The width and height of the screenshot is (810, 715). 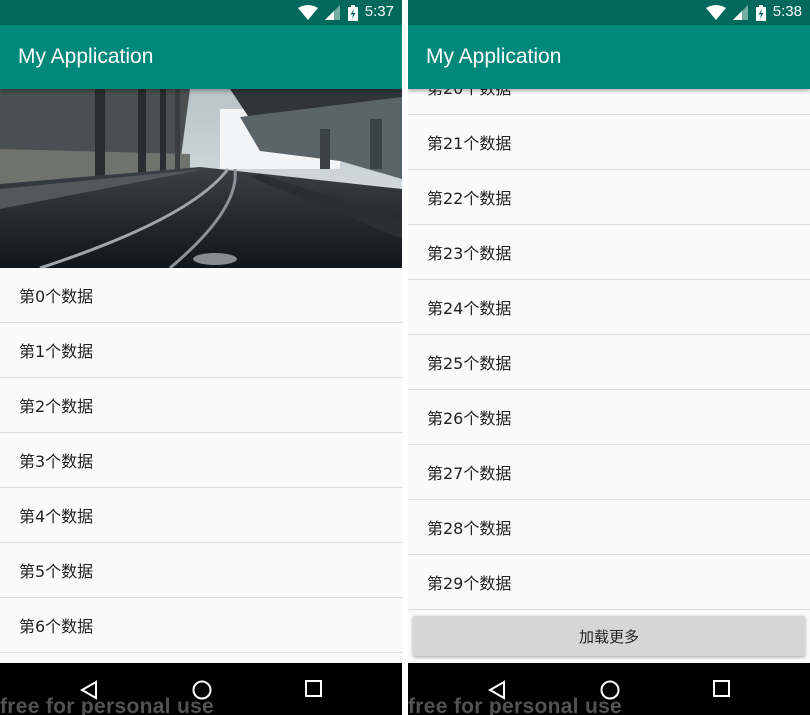 What do you see at coordinates (609, 252) in the screenshot?
I see `list-item: 第23个数据` at bounding box center [609, 252].